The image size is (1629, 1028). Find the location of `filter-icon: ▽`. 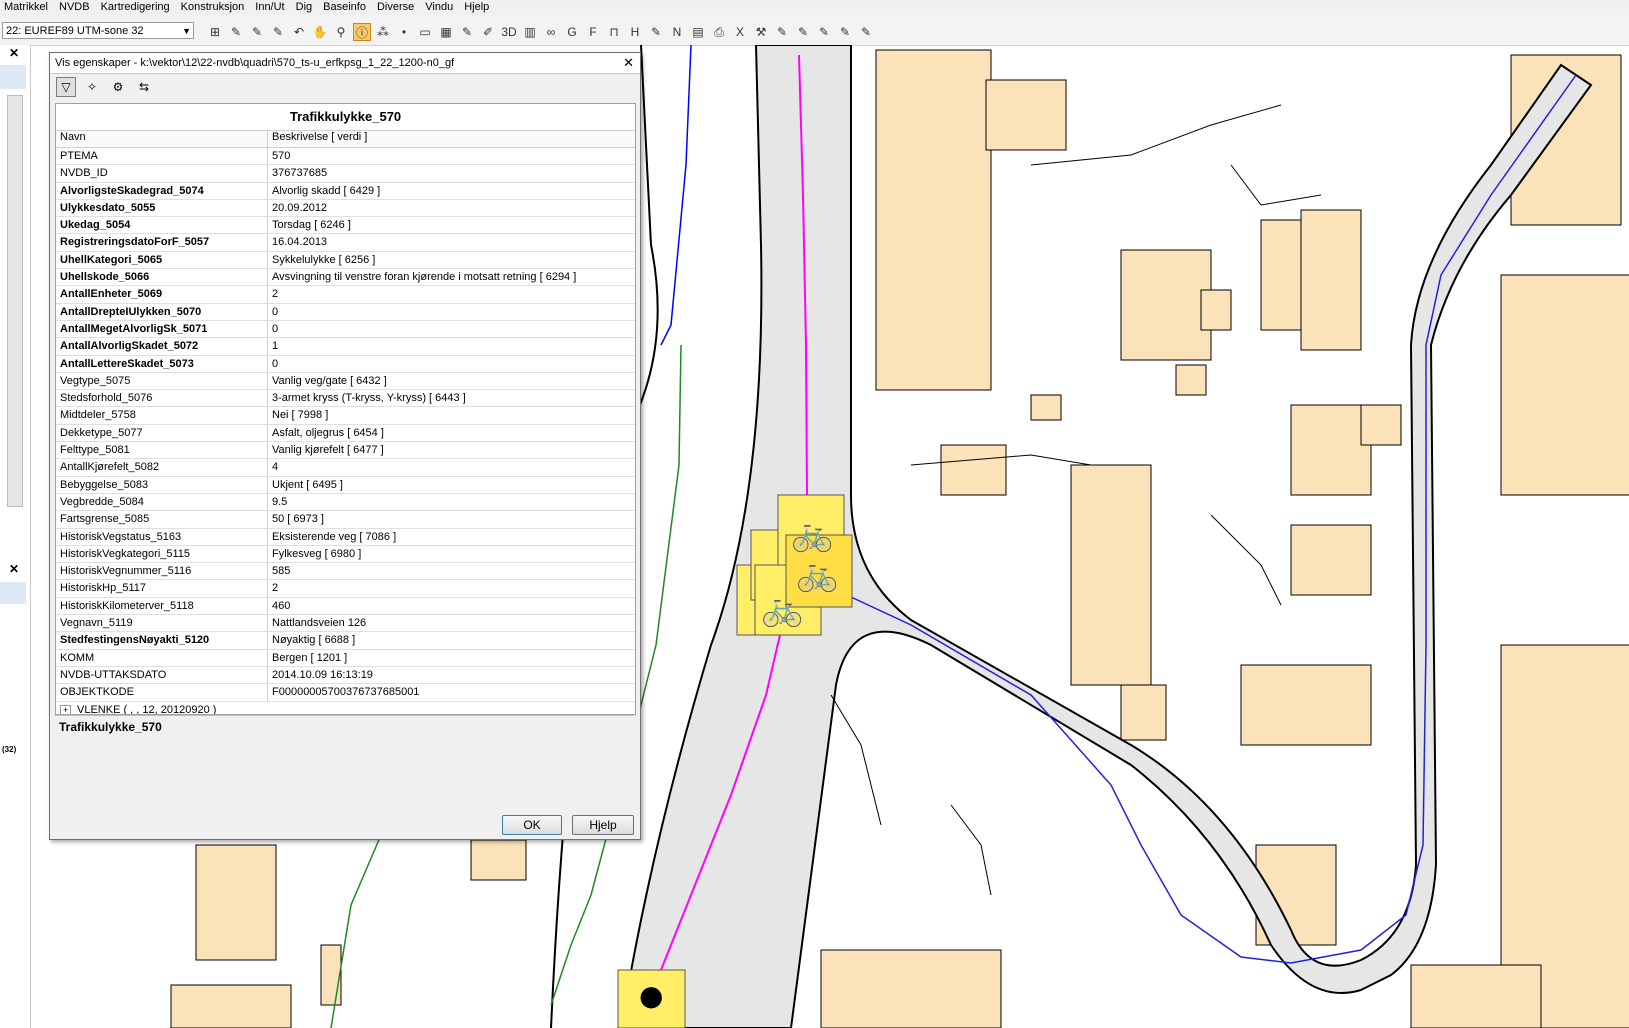

filter-icon: ▽ is located at coordinates (66, 87).